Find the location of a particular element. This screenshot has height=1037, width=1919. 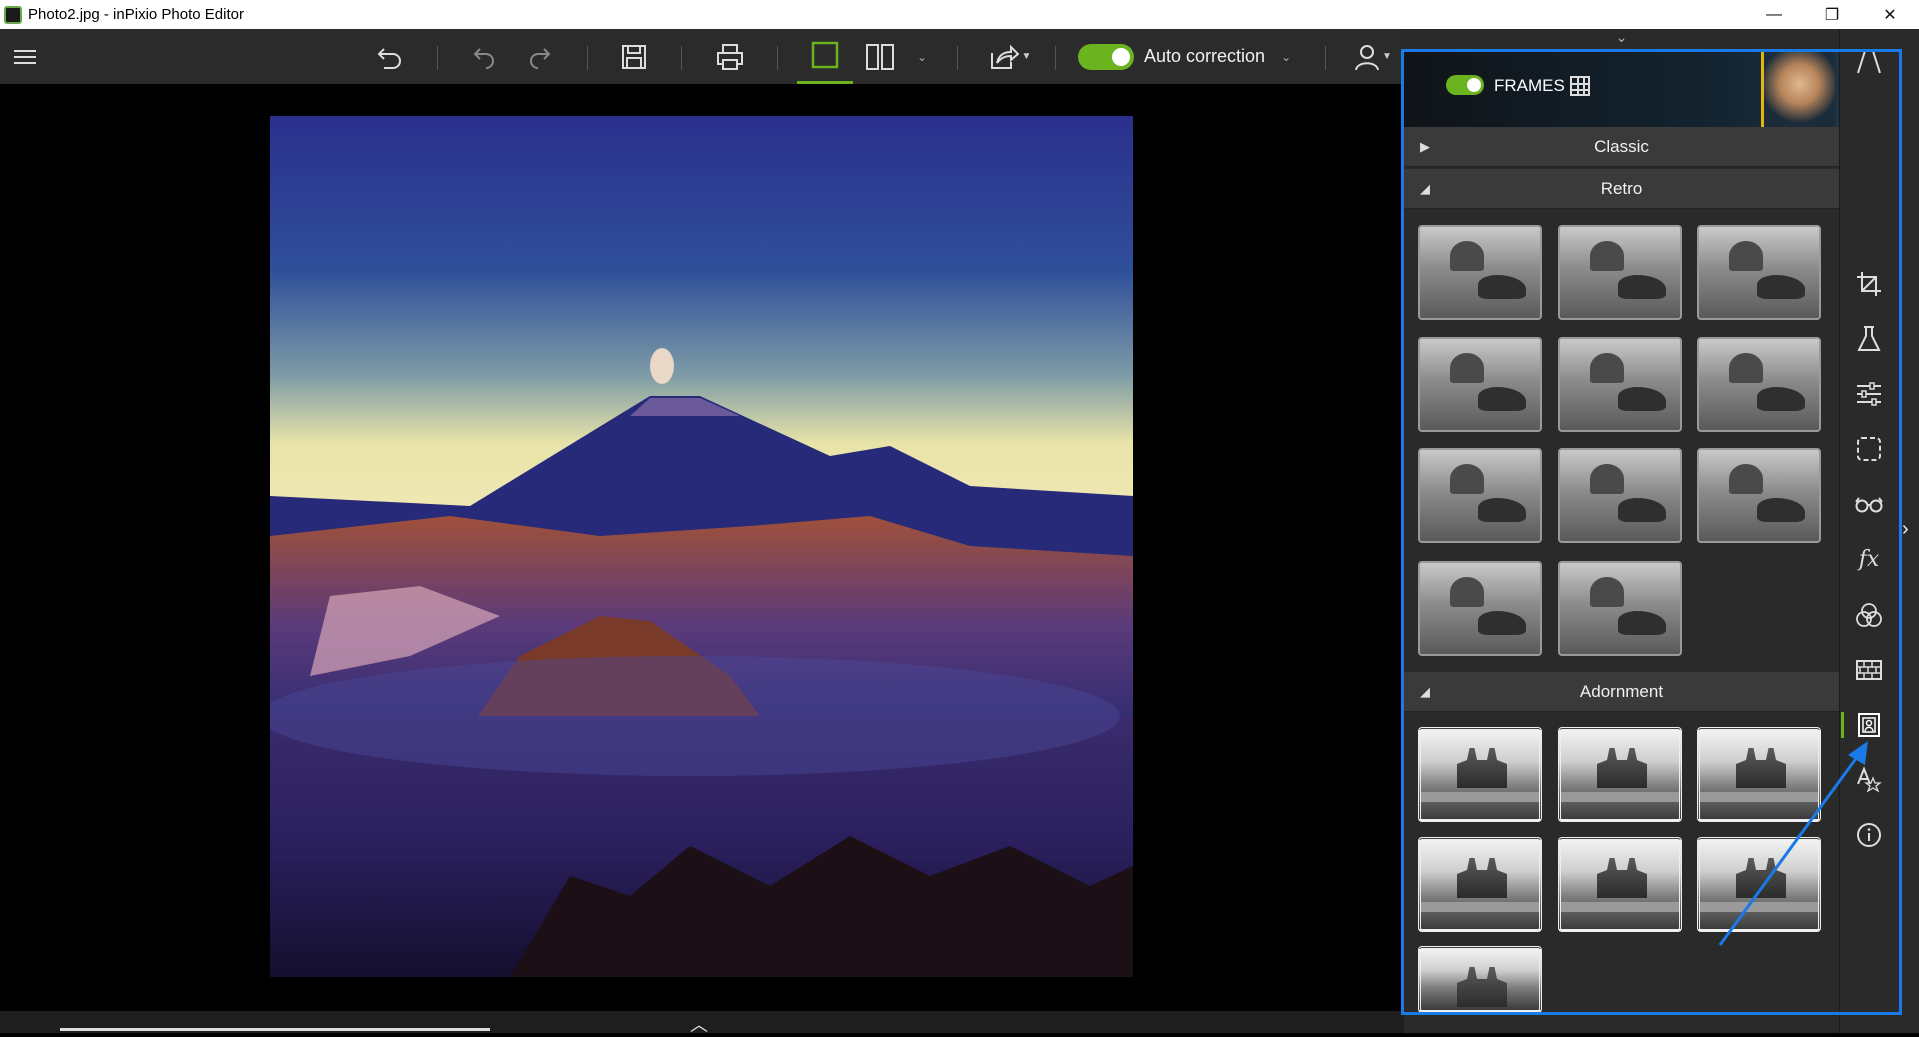

window-controls: — ❐ ✕ is located at coordinates (1832, 14).